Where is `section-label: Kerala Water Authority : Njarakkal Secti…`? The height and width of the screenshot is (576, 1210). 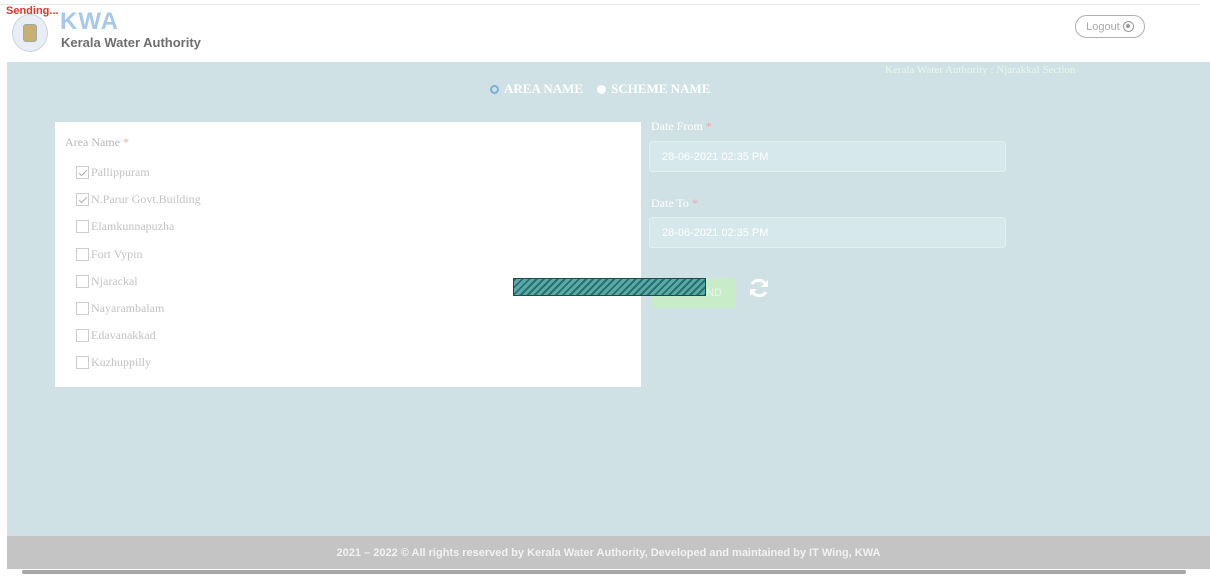 section-label: Kerala Water Authority : Njarakkal Secti… is located at coordinates (980, 70).